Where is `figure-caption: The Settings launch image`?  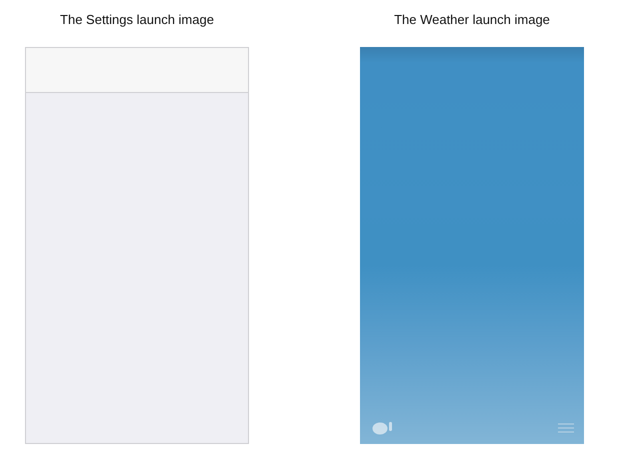 figure-caption: The Settings launch image is located at coordinates (137, 20).